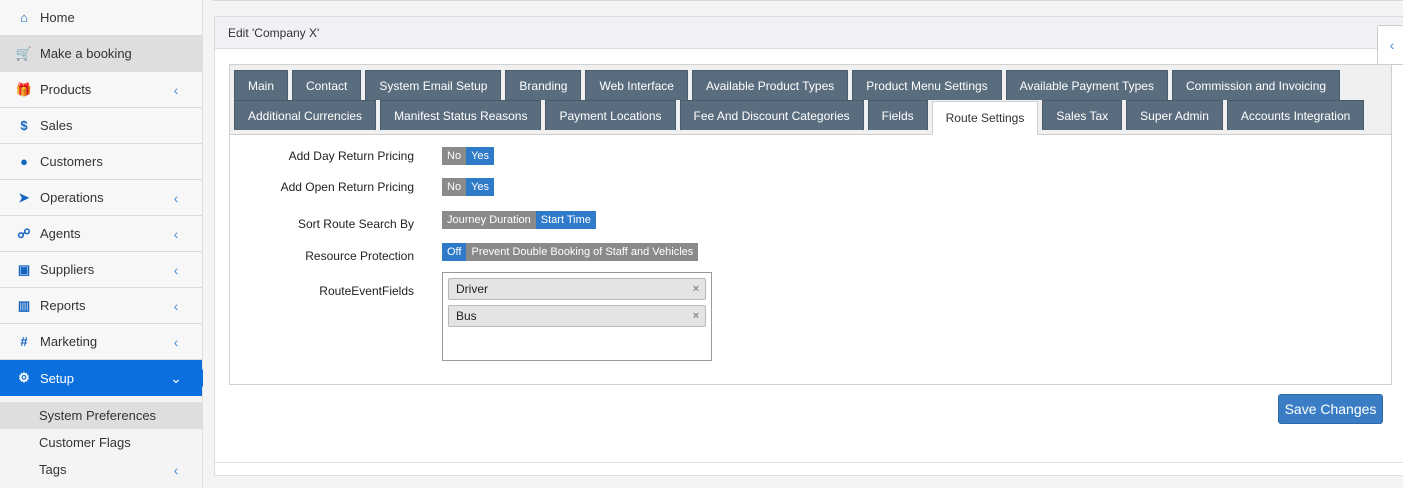 This screenshot has height=488, width=1403. Describe the element at coordinates (24, 17) in the screenshot. I see `home-icon: ⌂` at that location.